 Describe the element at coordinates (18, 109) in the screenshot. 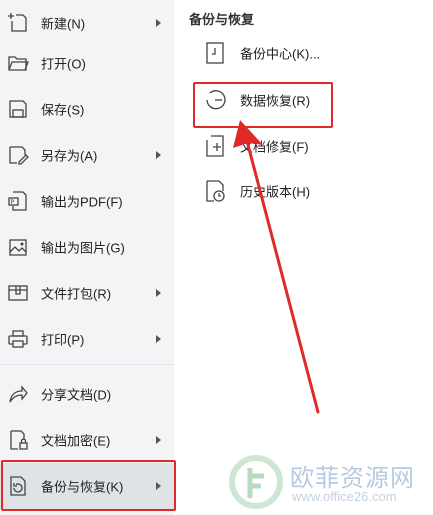

I see `save-icon` at that location.